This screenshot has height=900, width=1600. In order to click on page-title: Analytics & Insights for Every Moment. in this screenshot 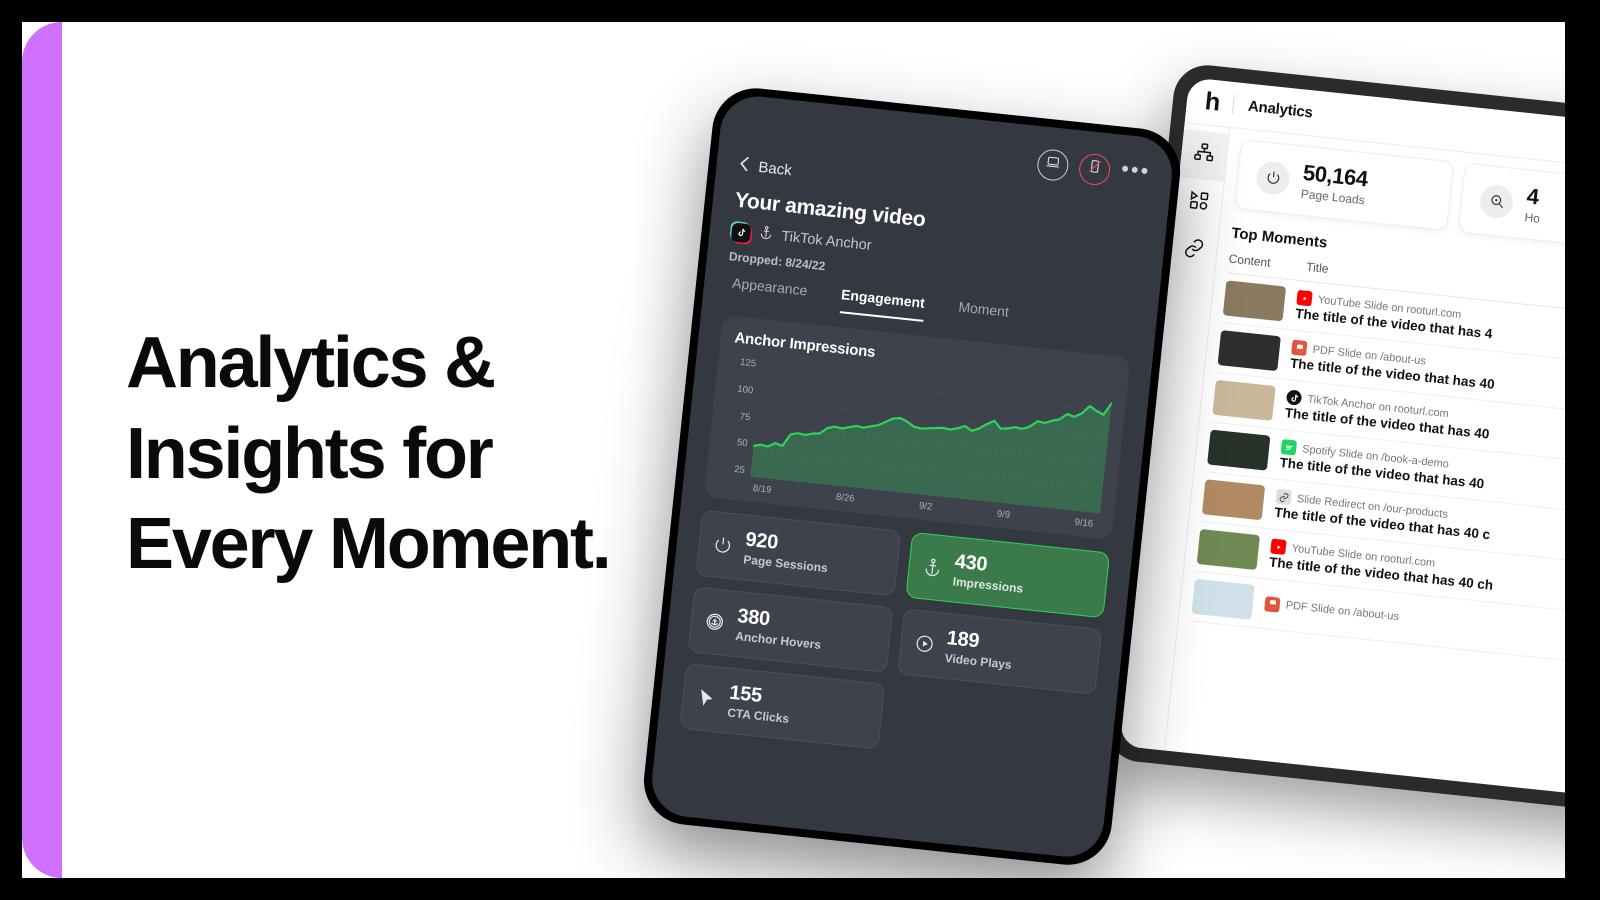, I will do `click(426, 454)`.